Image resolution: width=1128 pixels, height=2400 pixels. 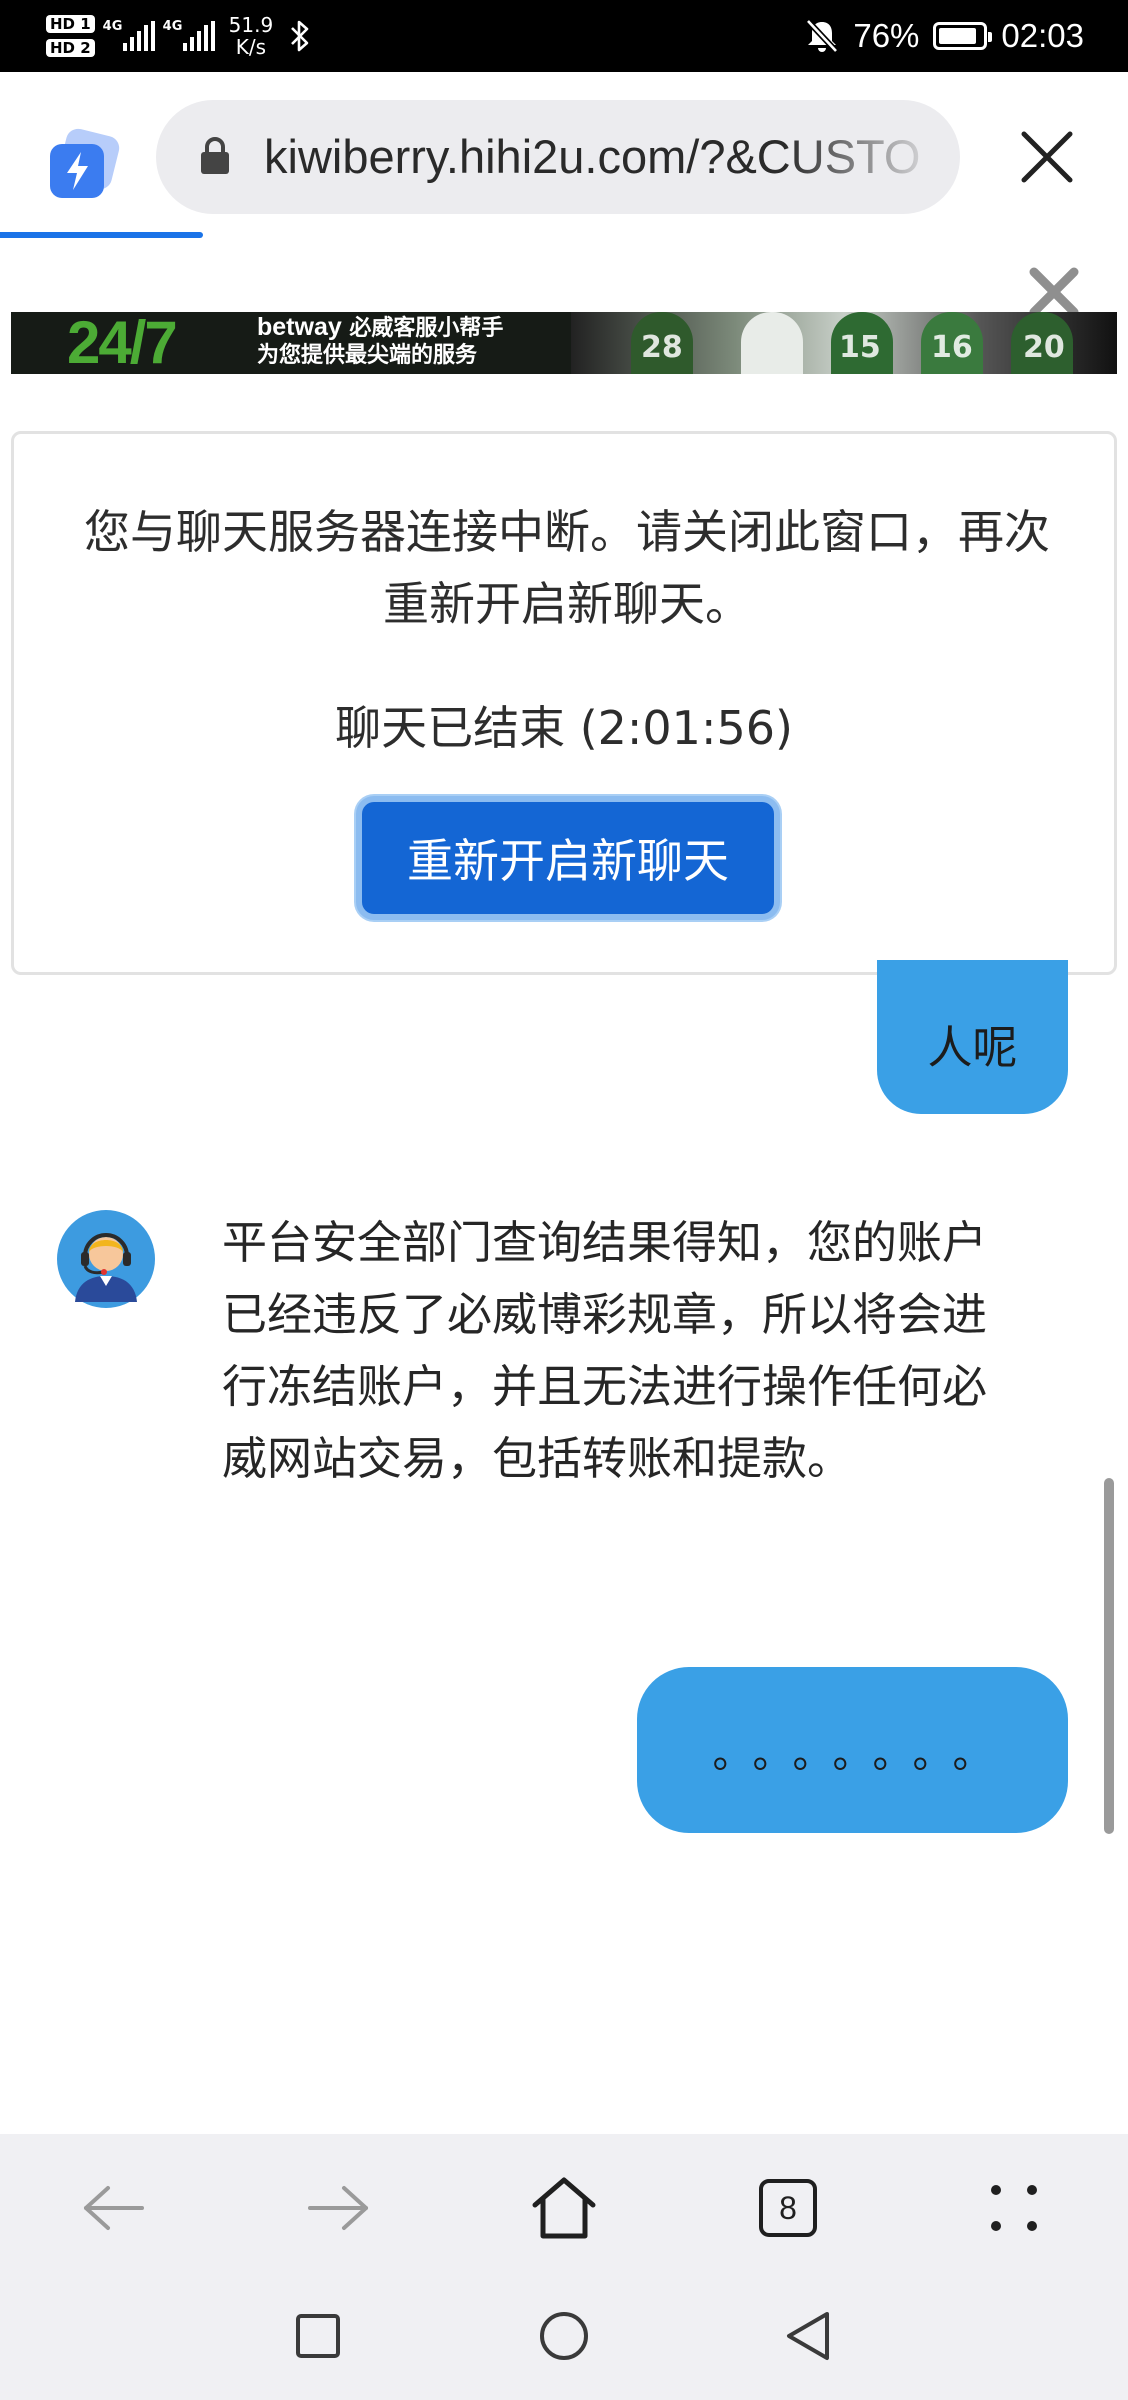 I want to click on signal-1-icon: 4G, so click(x=128, y=35).